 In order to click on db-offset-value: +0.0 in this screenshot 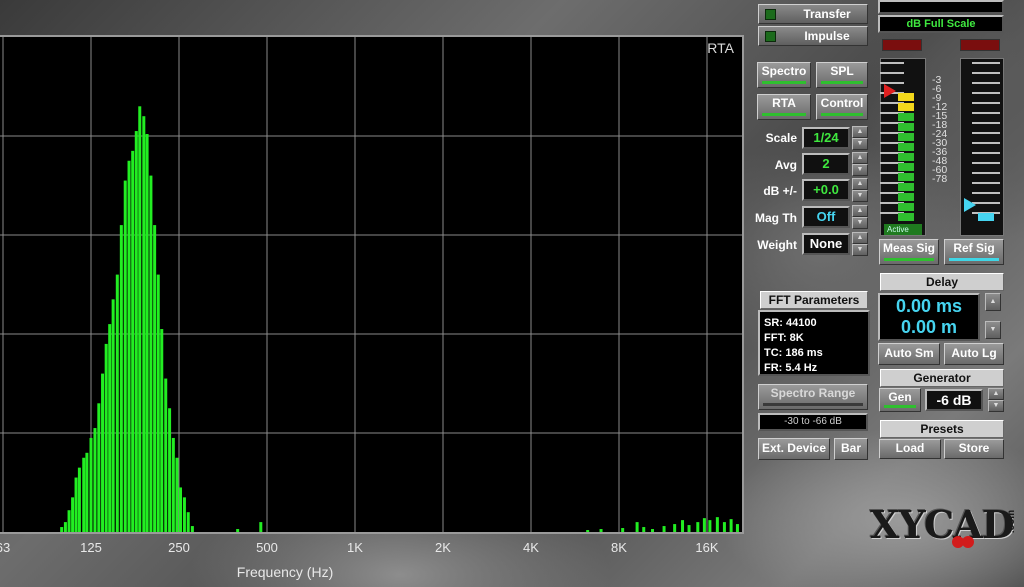, I will do `click(826, 190)`.